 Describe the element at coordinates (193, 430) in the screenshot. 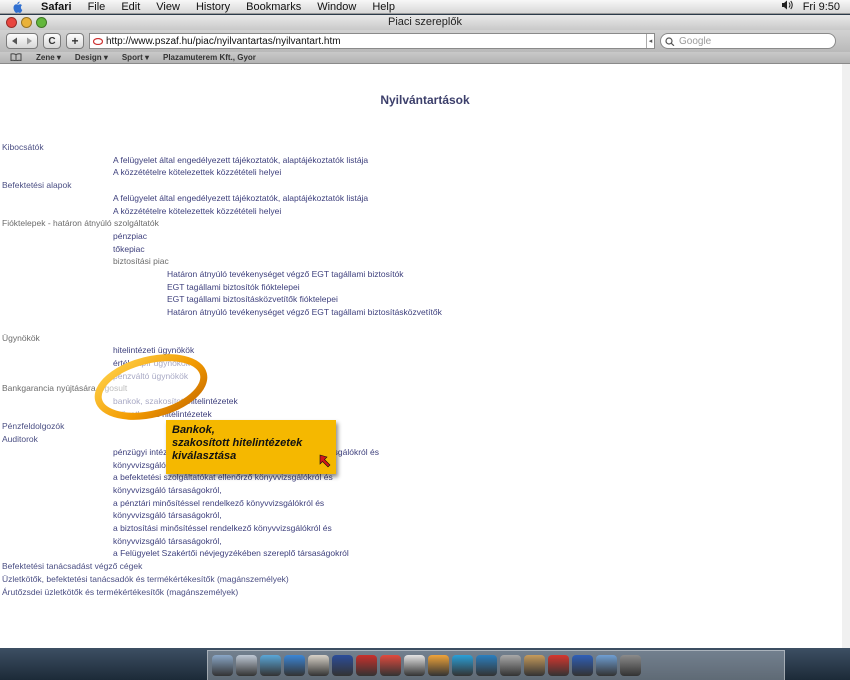

I see `callout-line: Bankok,` at that location.